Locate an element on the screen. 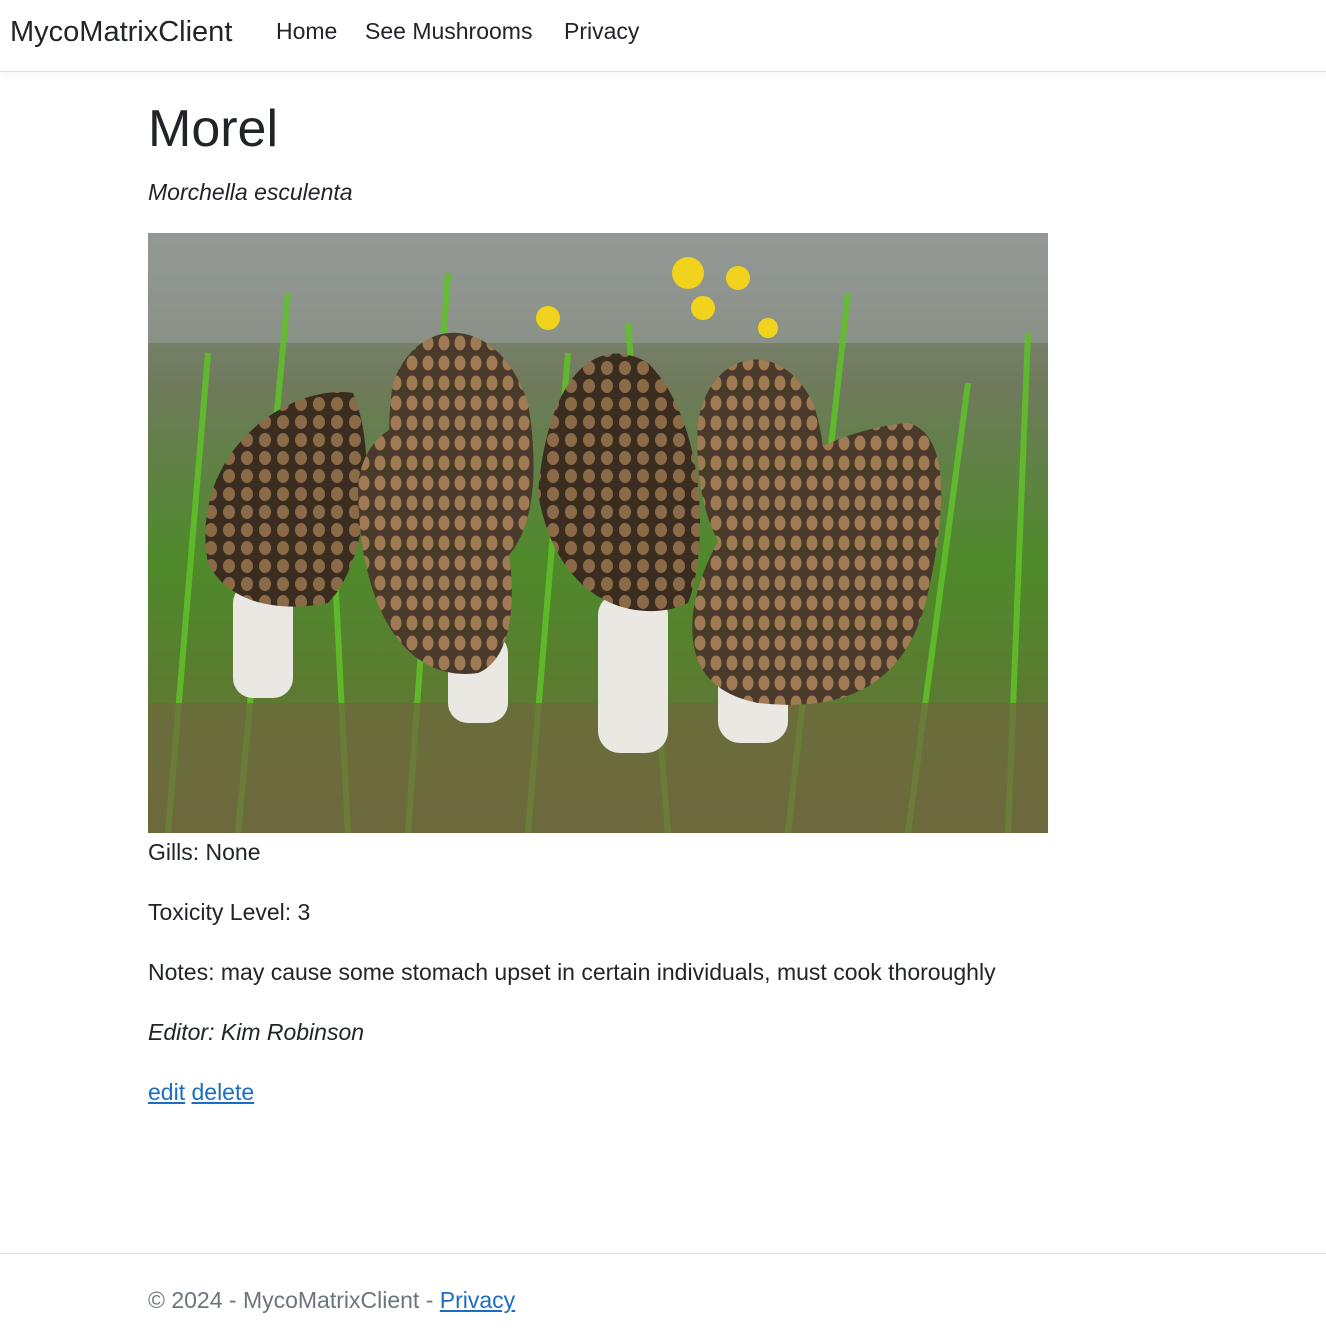 Image resolution: width=1326 pixels, height=1340 pixels. nav-link-privacy: Privacy is located at coordinates (601, 31).